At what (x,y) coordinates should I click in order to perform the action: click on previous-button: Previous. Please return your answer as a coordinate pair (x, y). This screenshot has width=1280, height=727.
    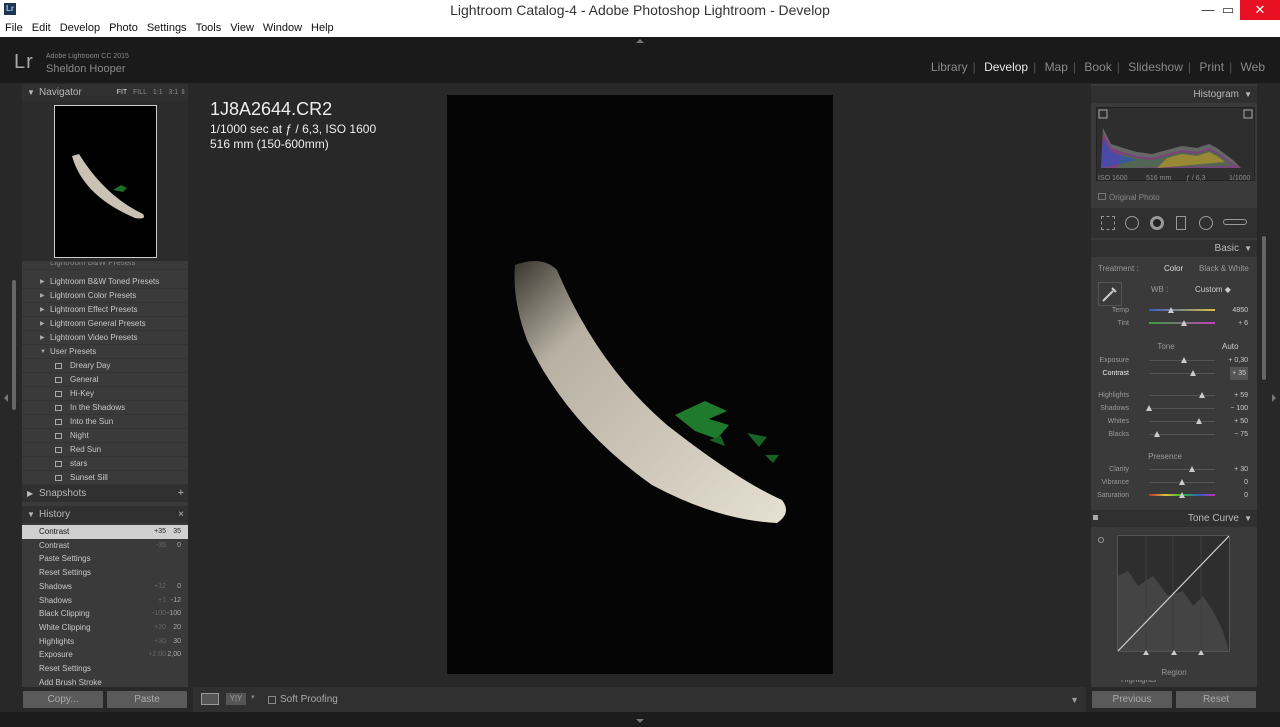
    Looking at the image, I should click on (1132, 699).